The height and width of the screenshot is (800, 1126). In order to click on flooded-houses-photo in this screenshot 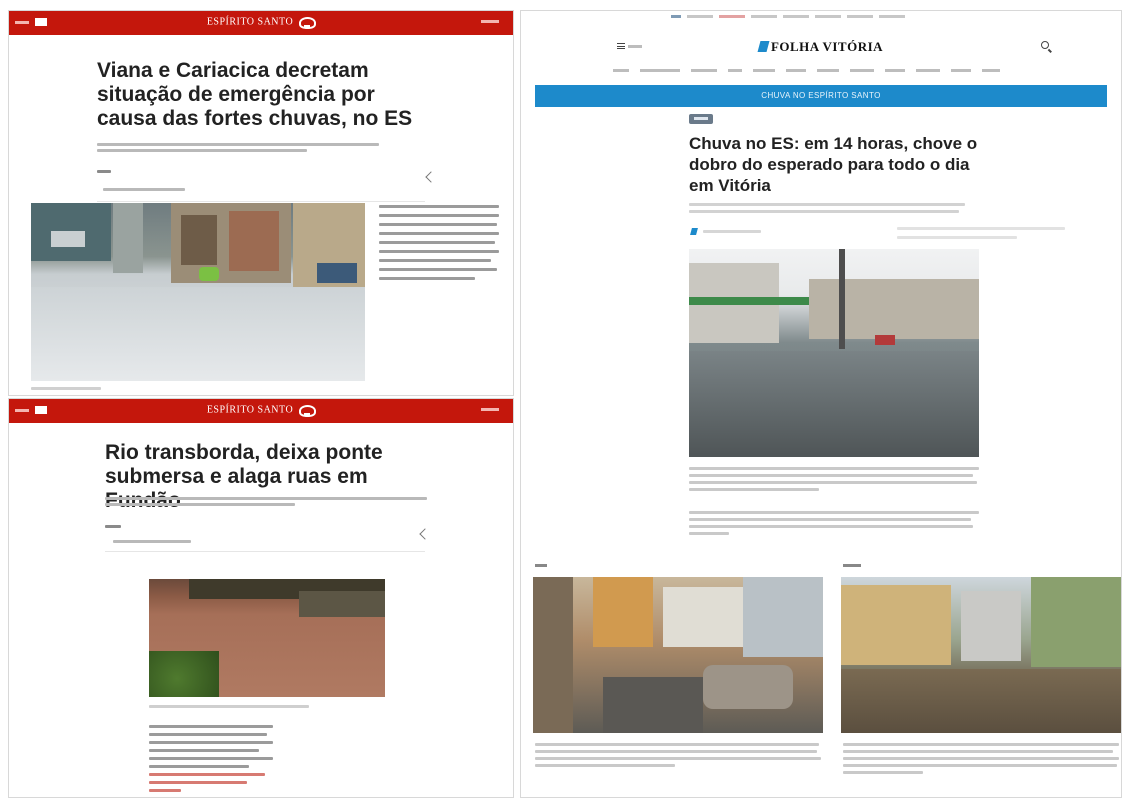, I will do `click(981, 655)`.